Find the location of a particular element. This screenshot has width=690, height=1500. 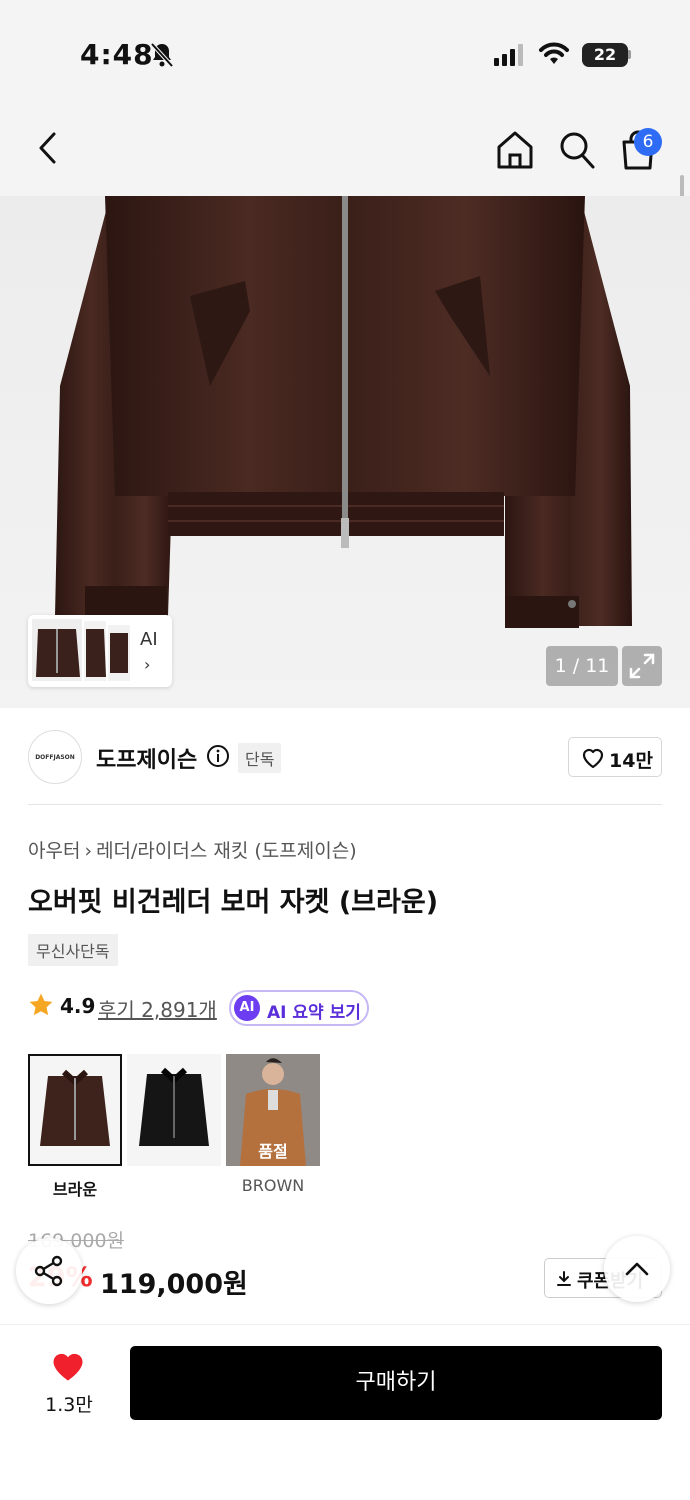

sale-price: 119,000원 is located at coordinates (174, 1284).